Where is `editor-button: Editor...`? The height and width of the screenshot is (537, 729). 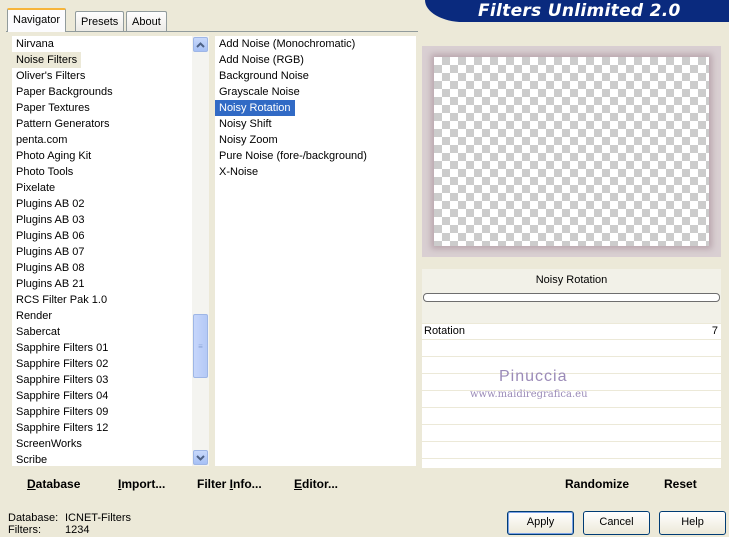
editor-button: Editor... is located at coordinates (316, 484).